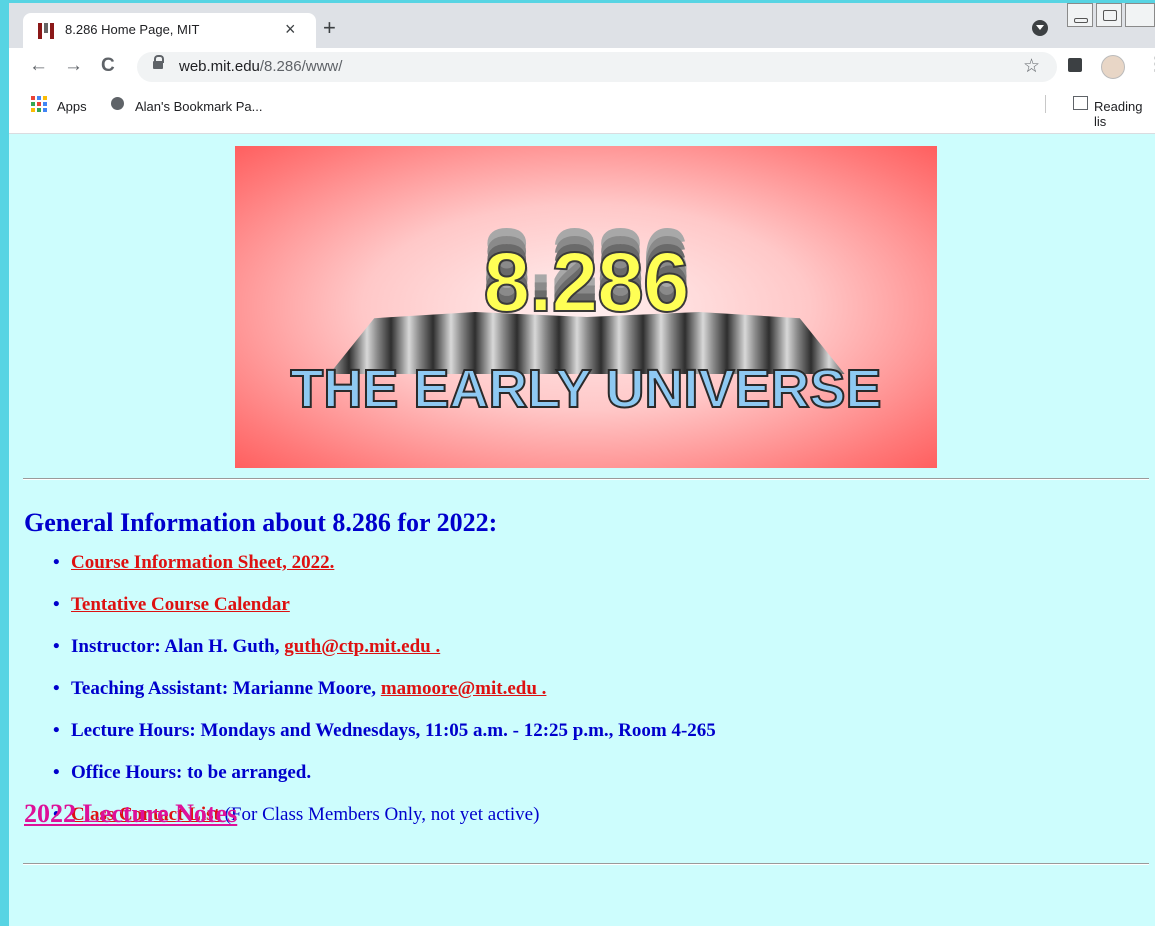 This screenshot has height=926, width=1155. Describe the element at coordinates (108, 66) in the screenshot. I see `reload-icon: C` at that location.